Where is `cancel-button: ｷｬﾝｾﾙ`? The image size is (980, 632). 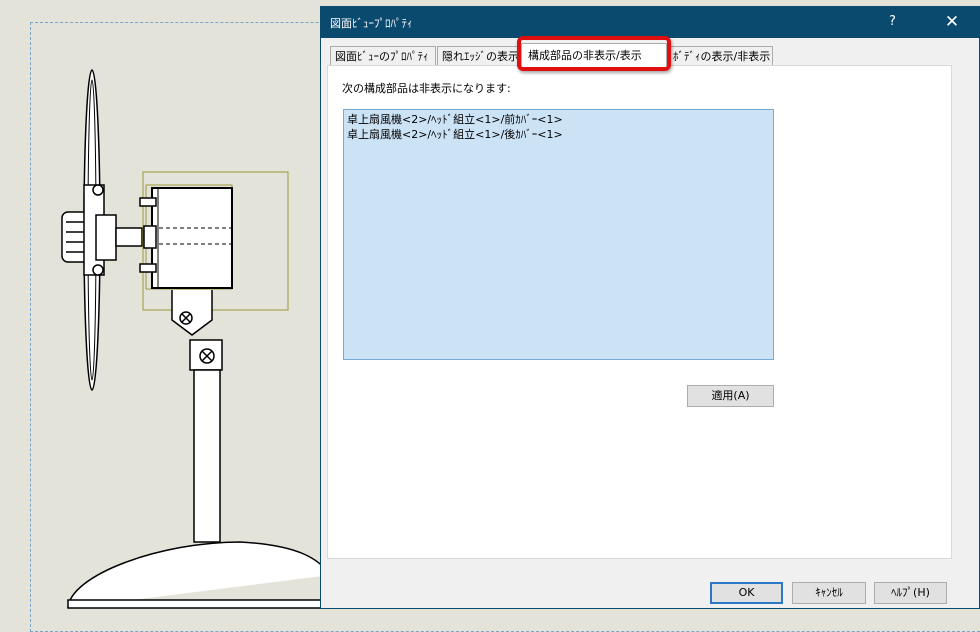
cancel-button: ｷｬﾝｾﾙ is located at coordinates (829, 593).